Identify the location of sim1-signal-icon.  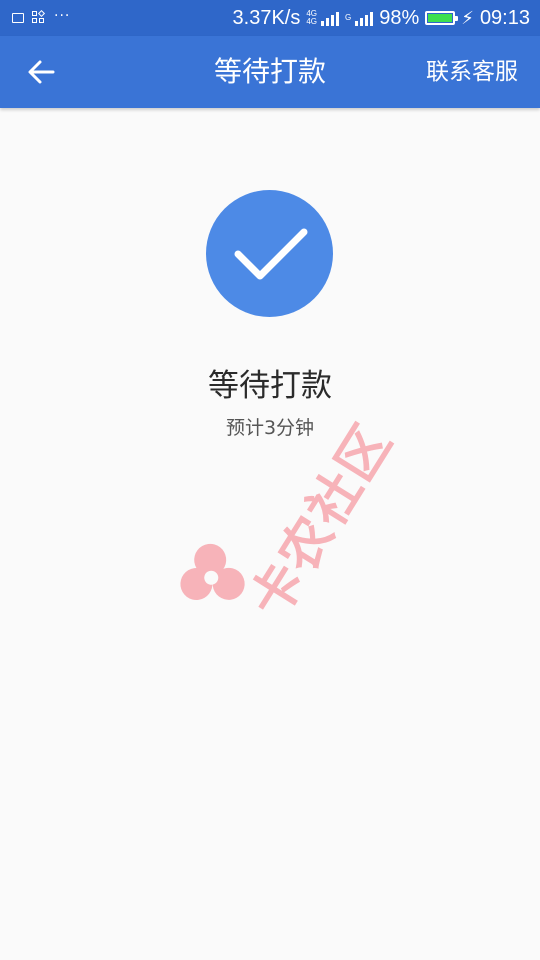
(330, 18).